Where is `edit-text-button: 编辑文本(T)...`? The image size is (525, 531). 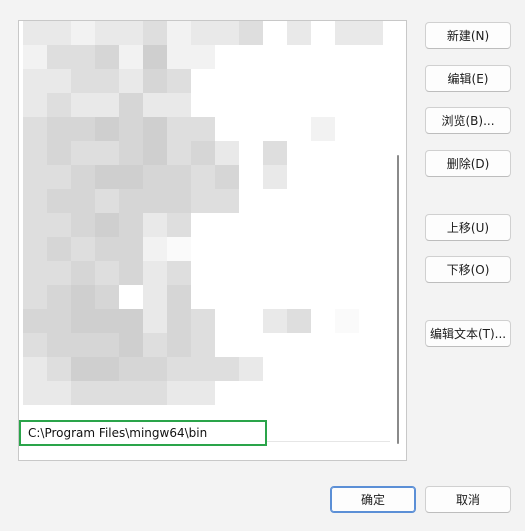 edit-text-button: 编辑文本(T)... is located at coordinates (468, 333).